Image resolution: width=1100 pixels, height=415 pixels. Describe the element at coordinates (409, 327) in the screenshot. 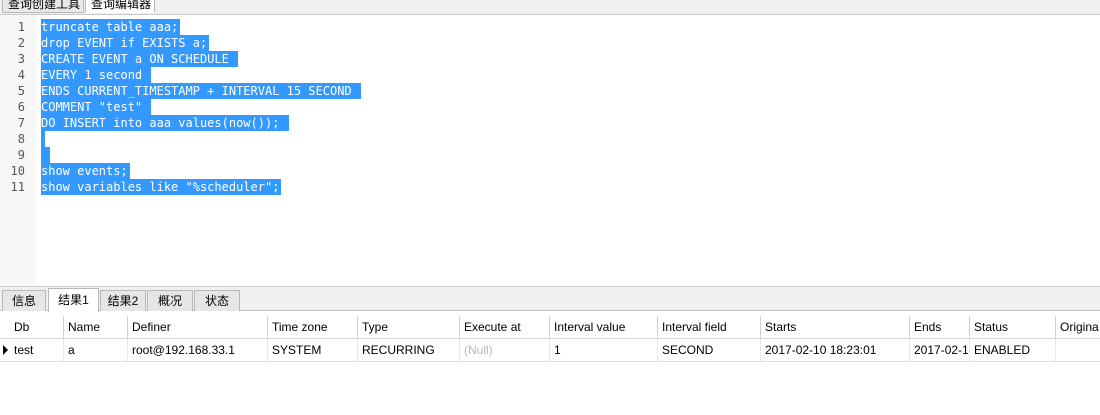

I see `column-header-type: Type` at that location.